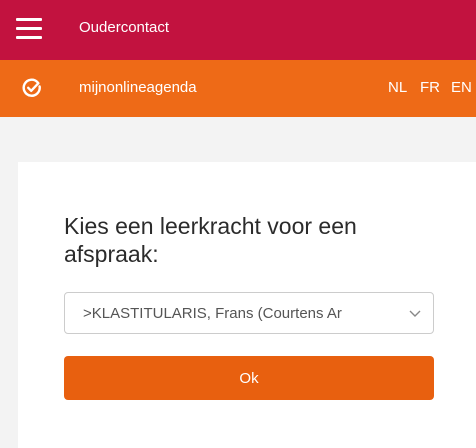  What do you see at coordinates (430, 87) in the screenshot?
I see `language-fr-link: FR` at bounding box center [430, 87].